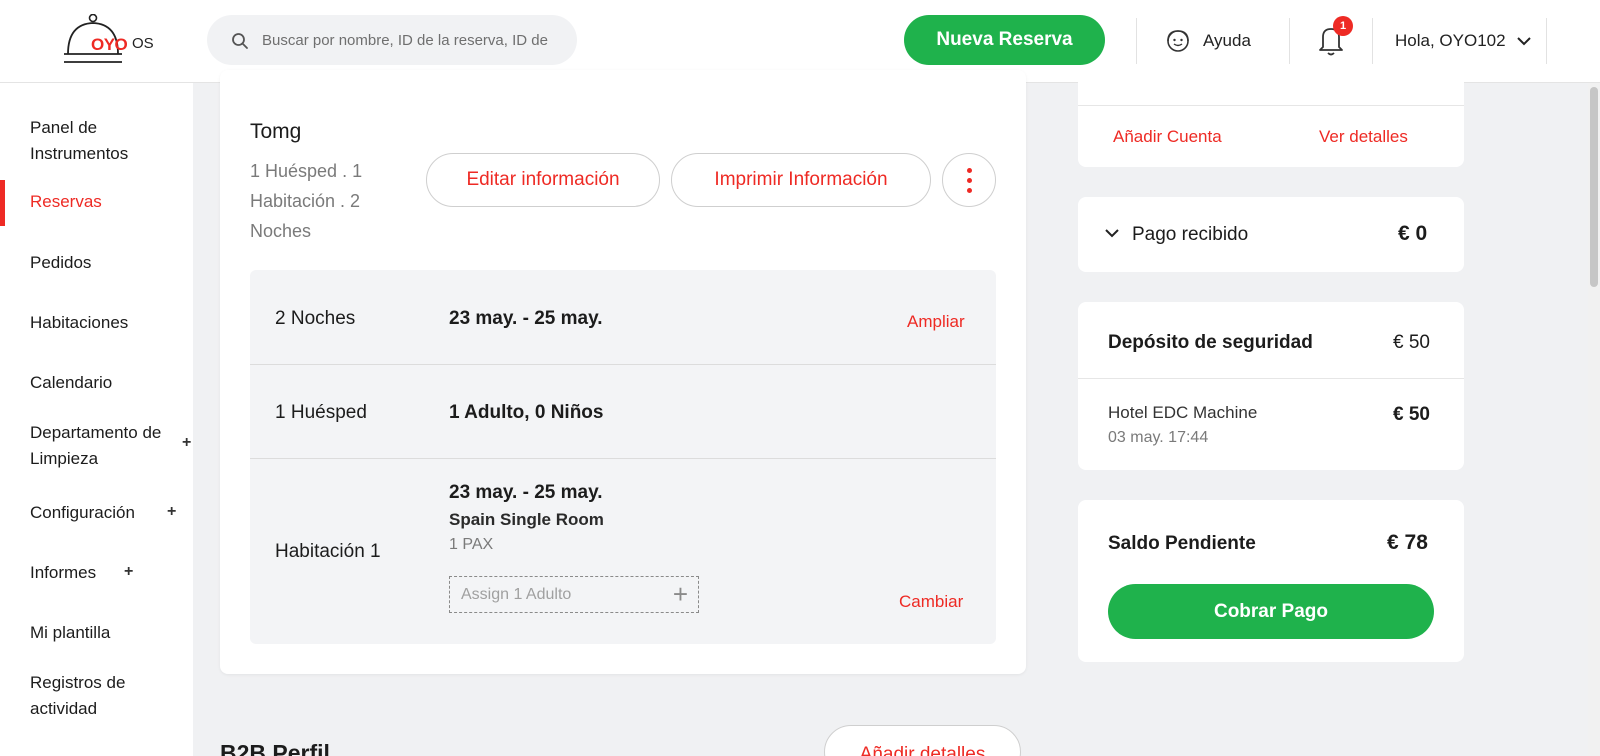  What do you see at coordinates (2, 141) in the screenshot?
I see `nav-indicator` at bounding box center [2, 141].